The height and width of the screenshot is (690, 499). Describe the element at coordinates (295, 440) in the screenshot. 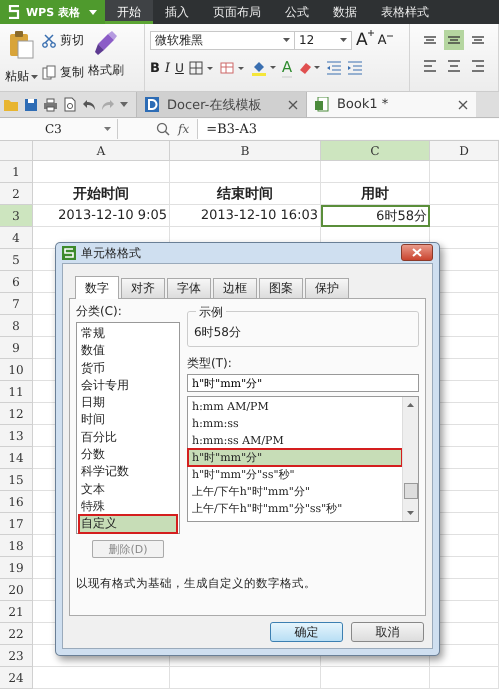

I see `format-item: h:mm:ss AM/PM` at that location.